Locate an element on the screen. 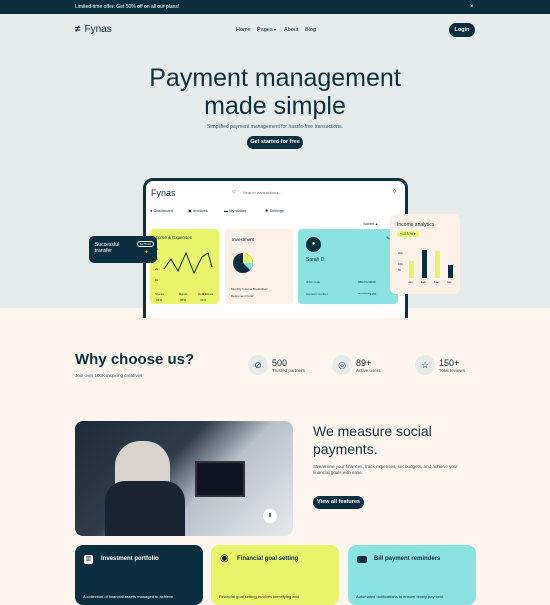 The width and height of the screenshot is (550, 605). analytics-bar-mar is located at coordinates (437, 264).